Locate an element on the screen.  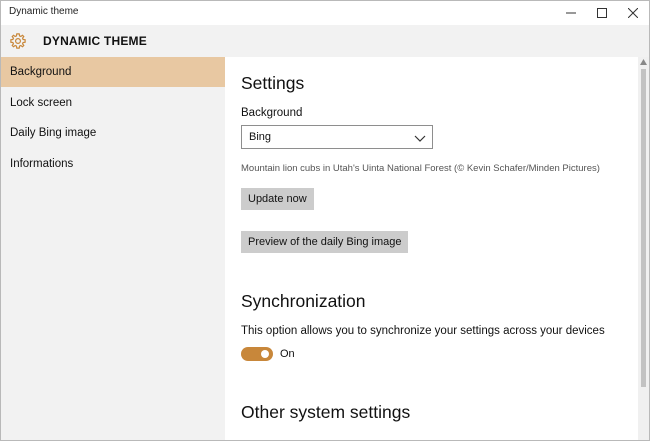
close-button is located at coordinates (633, 13).